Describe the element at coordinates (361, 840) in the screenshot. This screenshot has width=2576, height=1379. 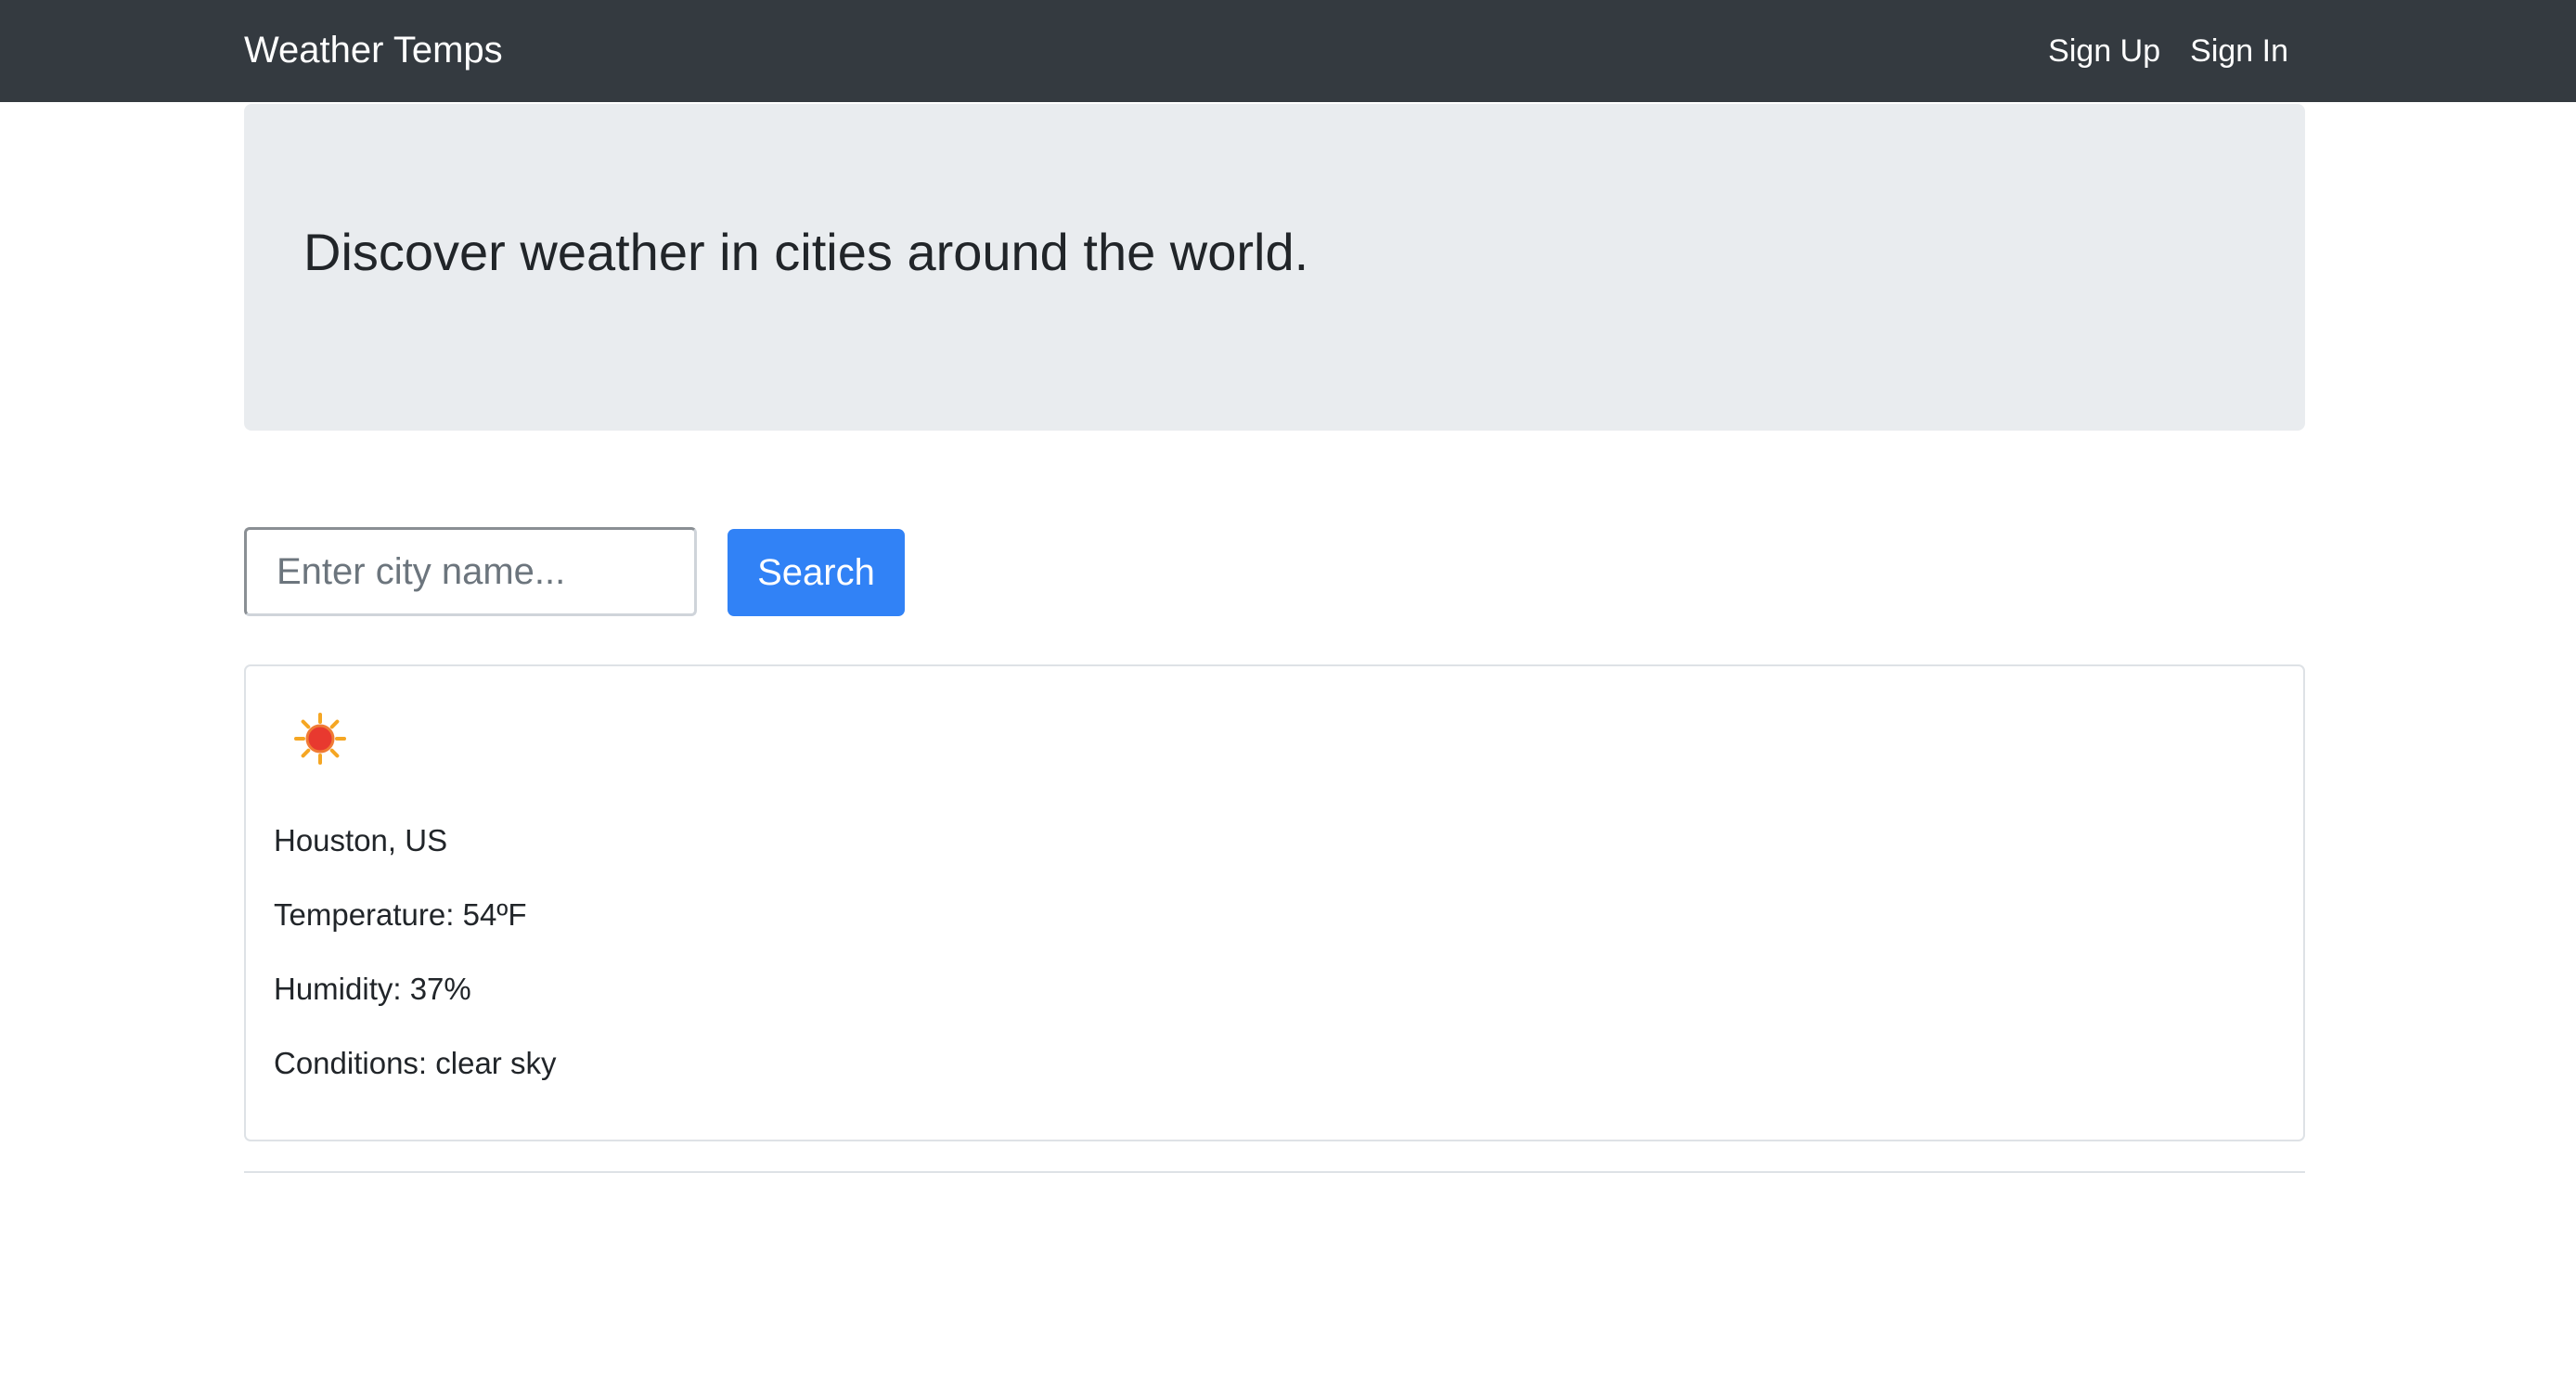
I see `weather-location: Houston, US` at that location.